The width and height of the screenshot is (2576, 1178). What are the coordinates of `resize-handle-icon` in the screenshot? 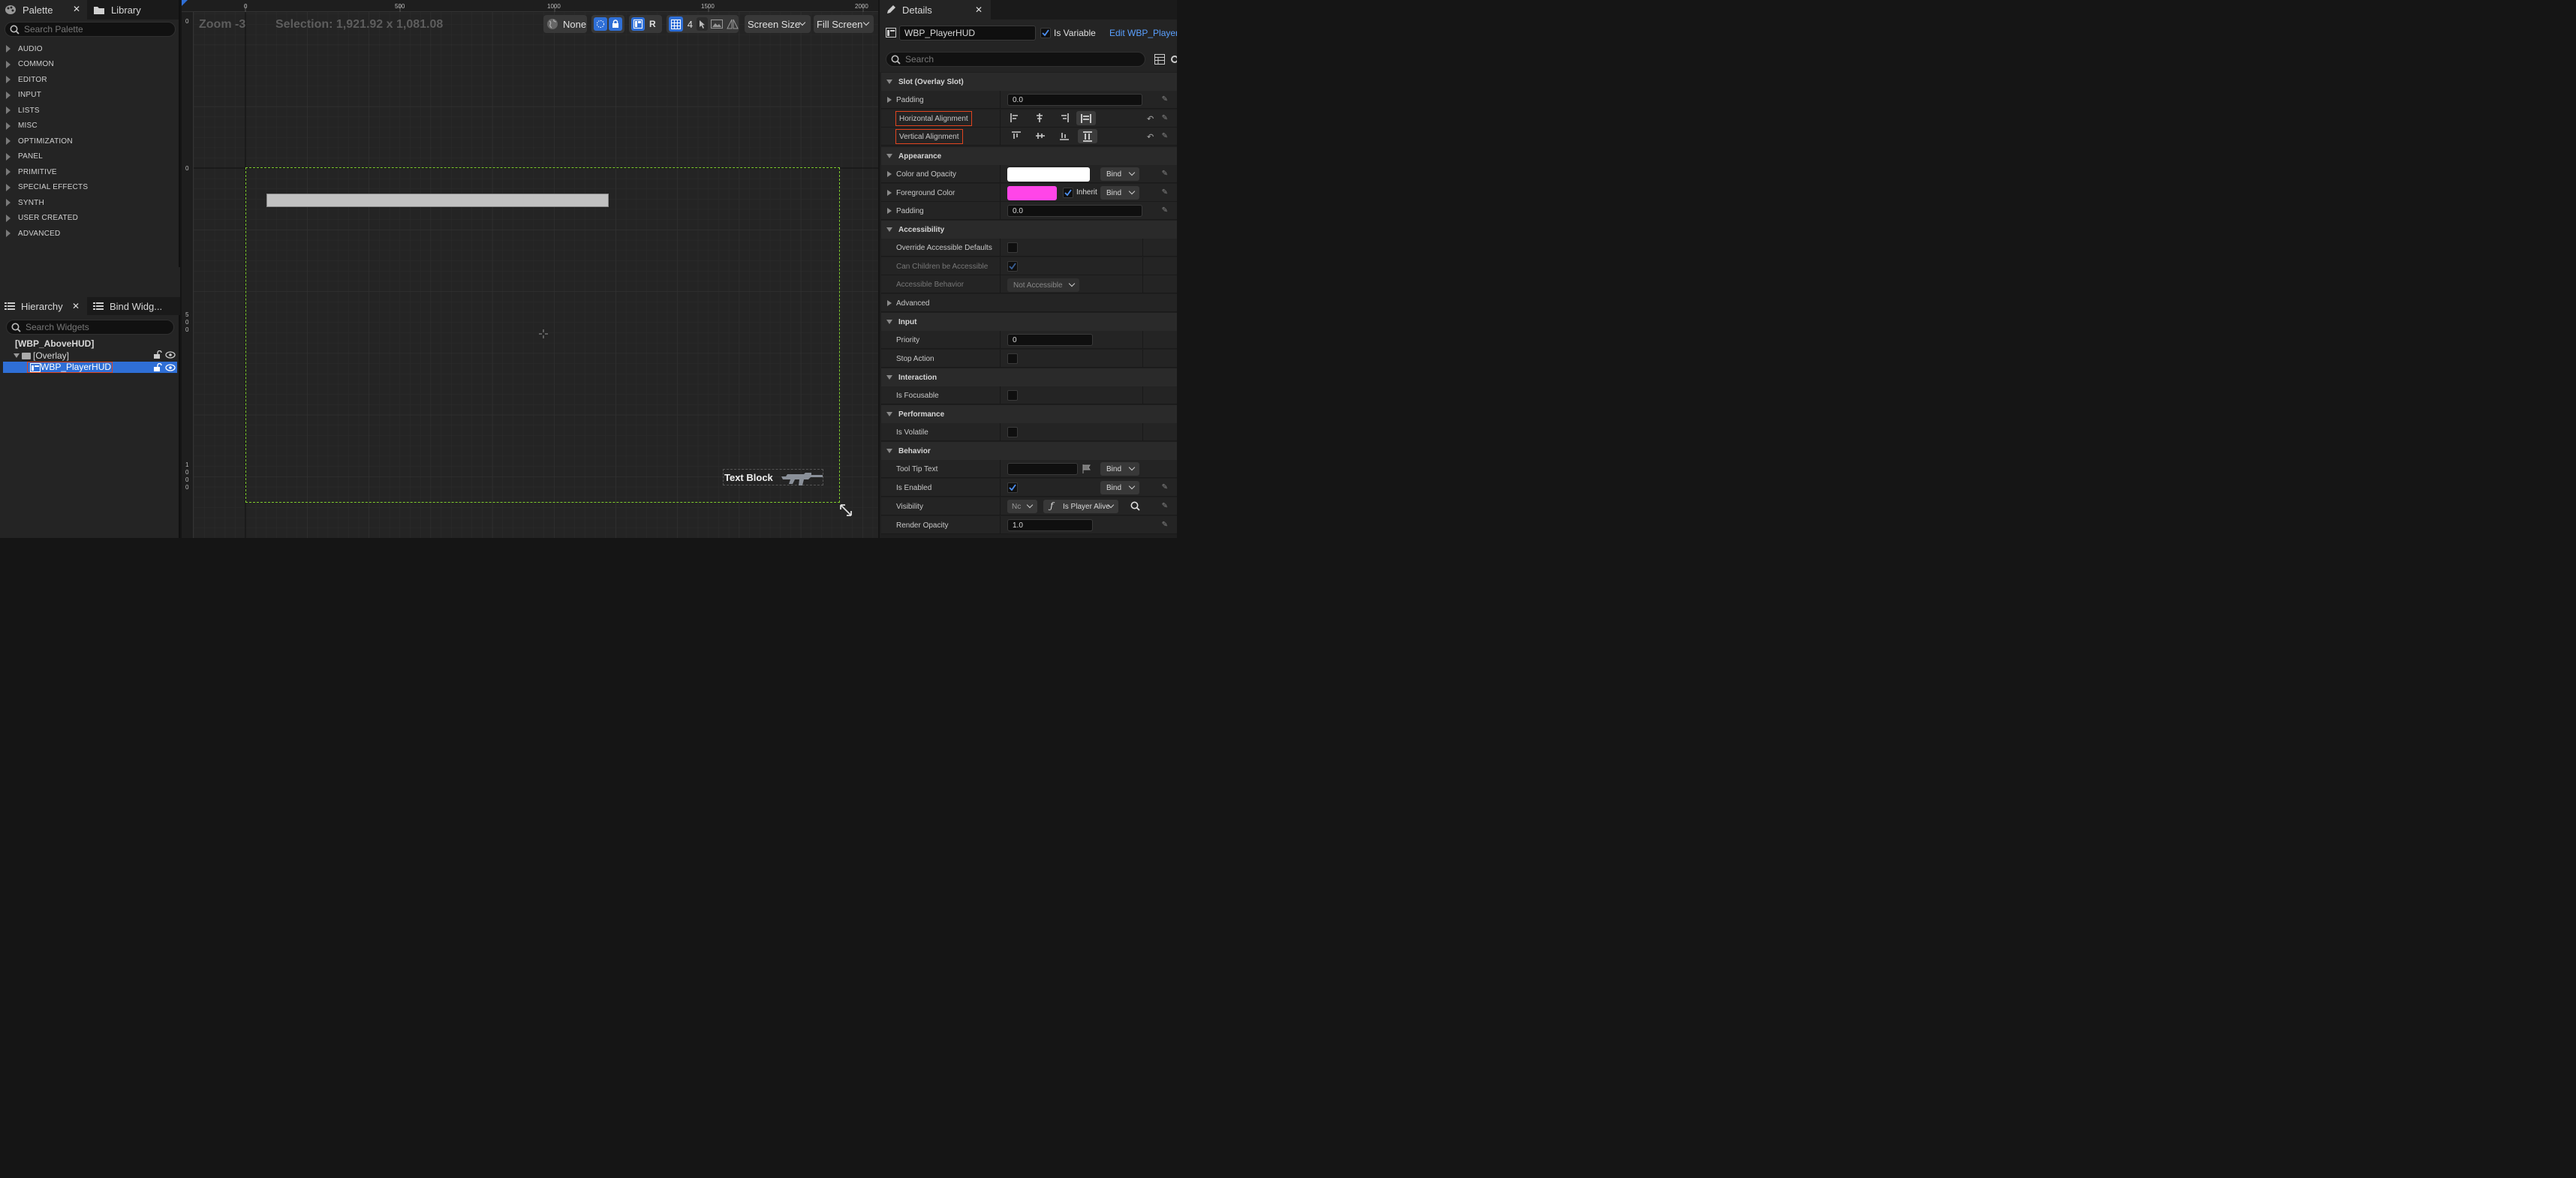 It's located at (846, 510).